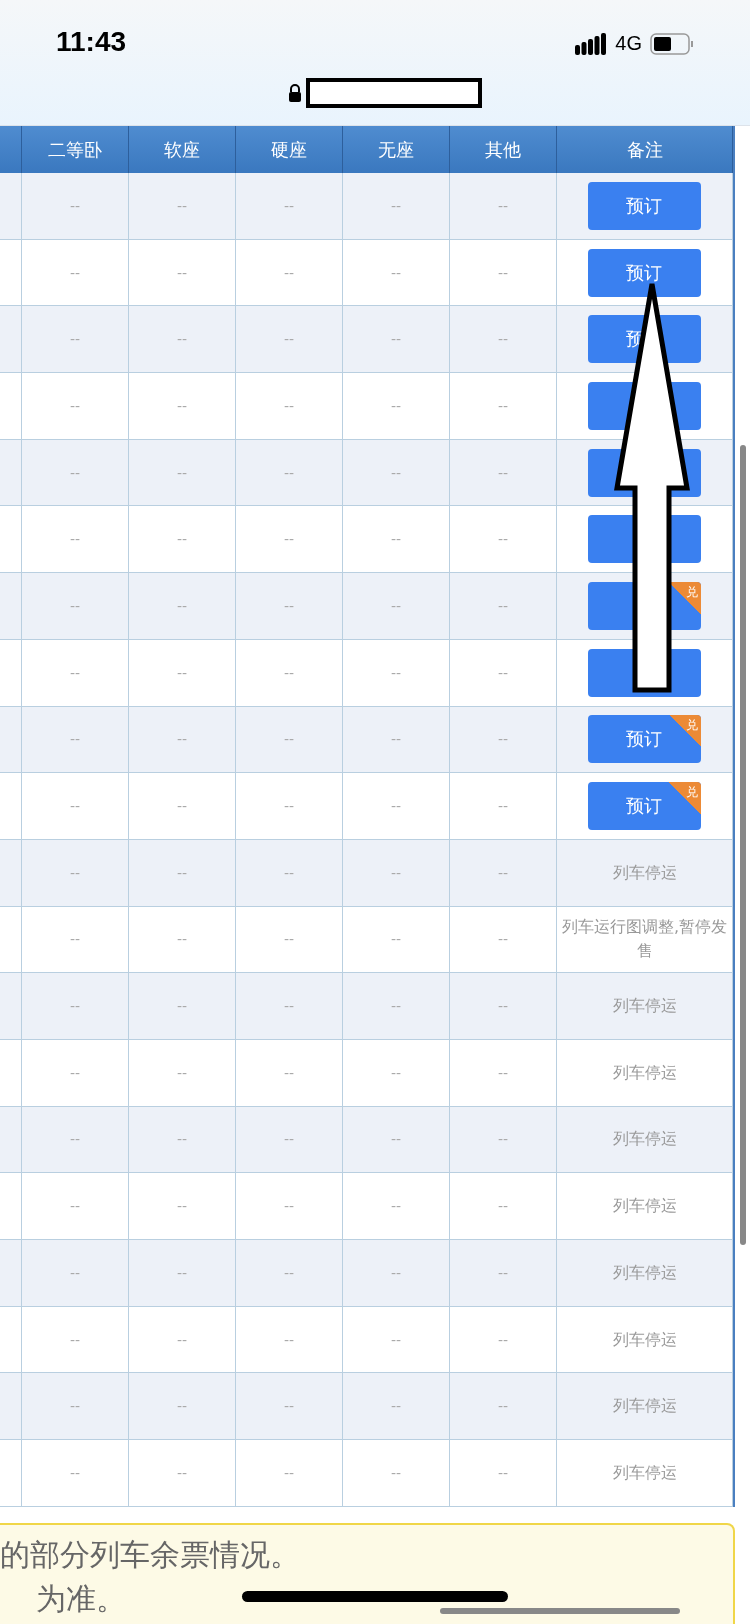 The height and width of the screenshot is (1624, 750). Describe the element at coordinates (91, 42) in the screenshot. I see `clock-time: 11:43` at that location.